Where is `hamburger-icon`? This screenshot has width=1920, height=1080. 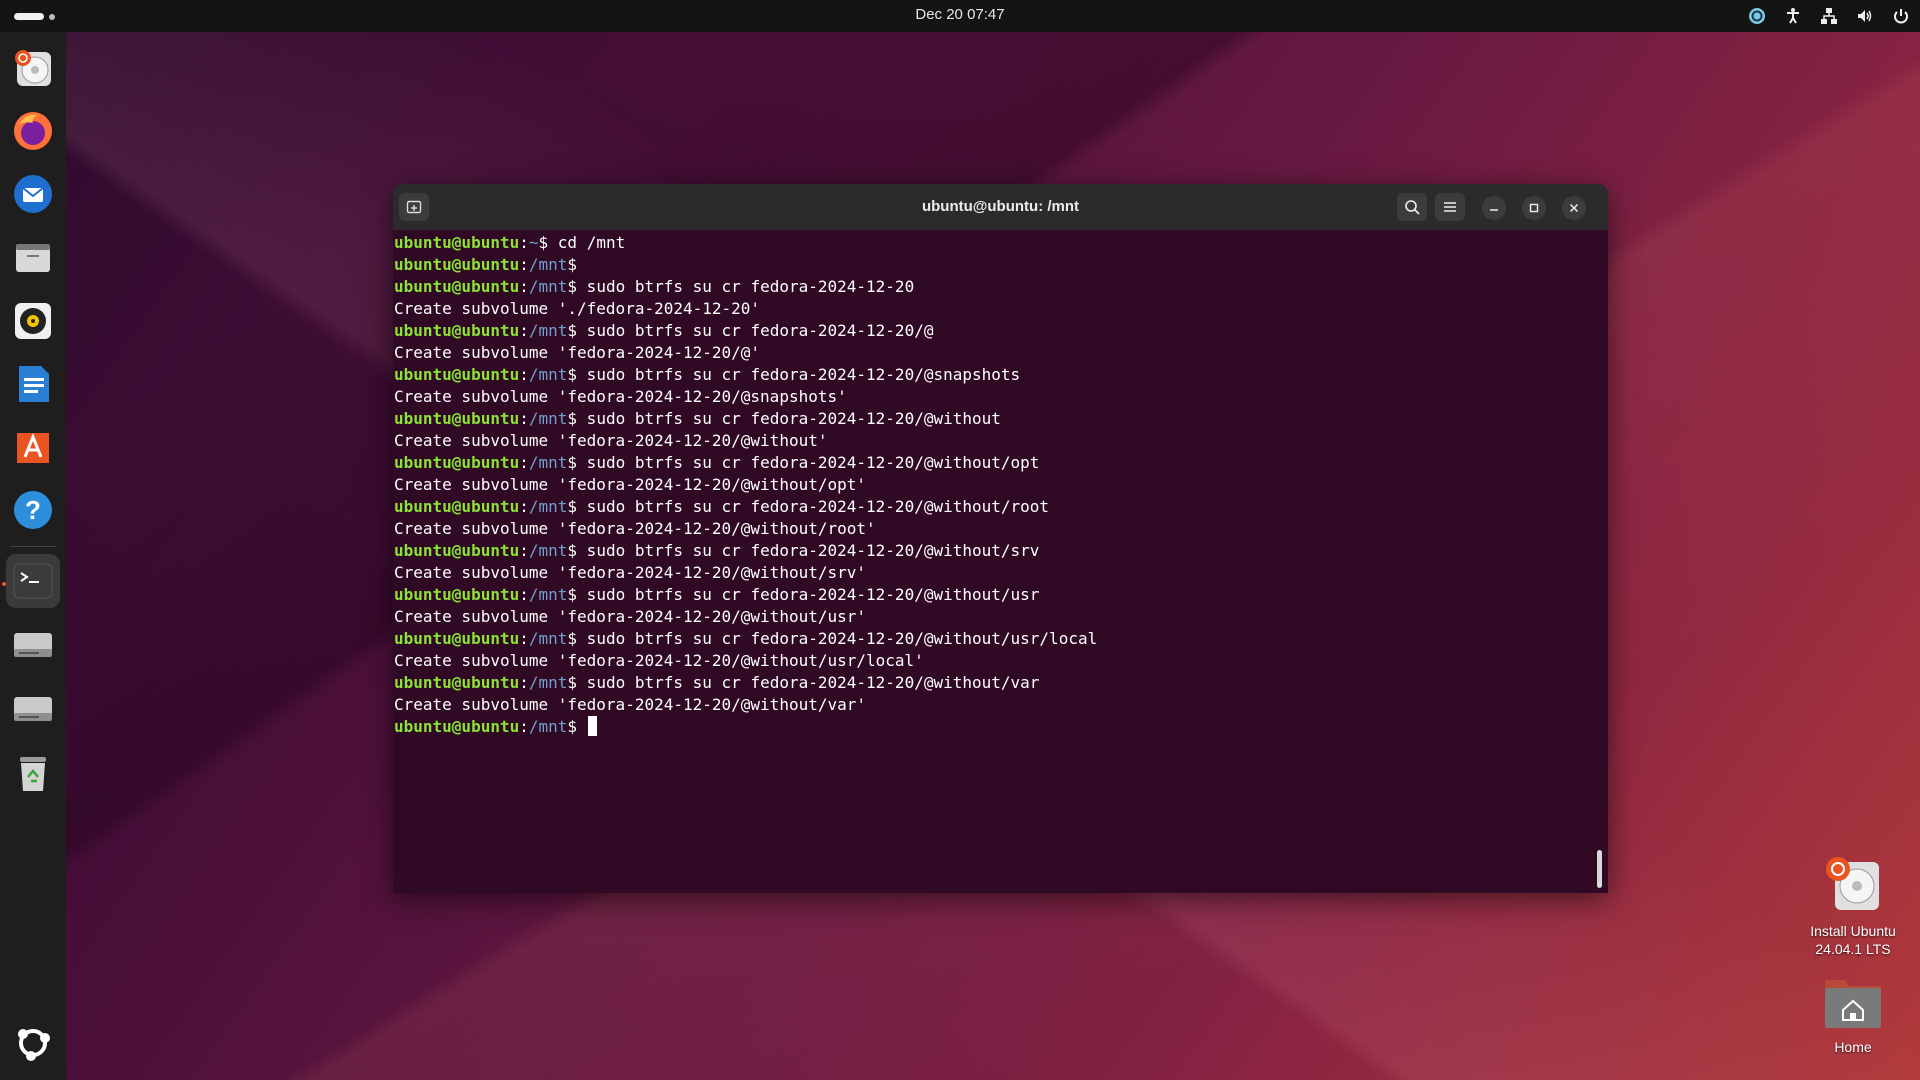
hamburger-icon is located at coordinates (1450, 207).